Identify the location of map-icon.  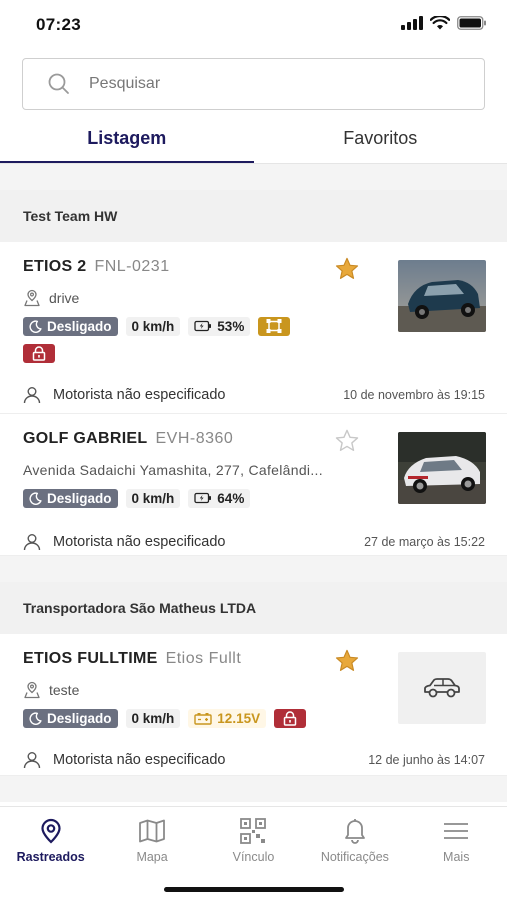
(152, 831).